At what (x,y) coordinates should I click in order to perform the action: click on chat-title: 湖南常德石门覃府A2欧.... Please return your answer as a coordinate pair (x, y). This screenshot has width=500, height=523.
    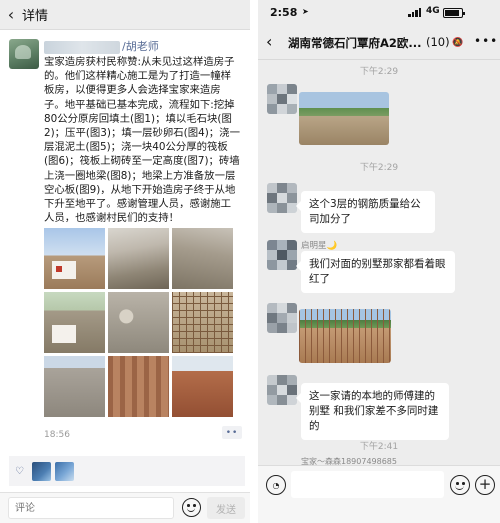
    Looking at the image, I should click on (355, 43).